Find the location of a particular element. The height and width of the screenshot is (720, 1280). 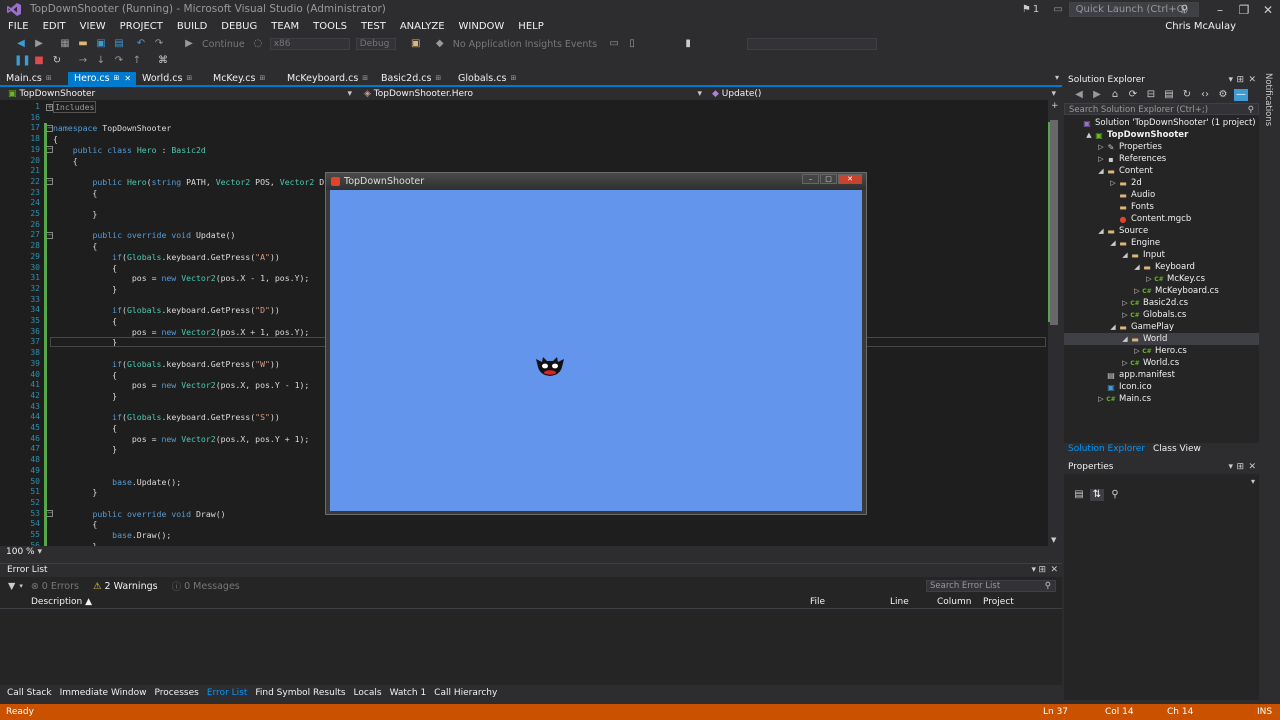

tab-immediate-window: Immediate Window is located at coordinates (103, 693).